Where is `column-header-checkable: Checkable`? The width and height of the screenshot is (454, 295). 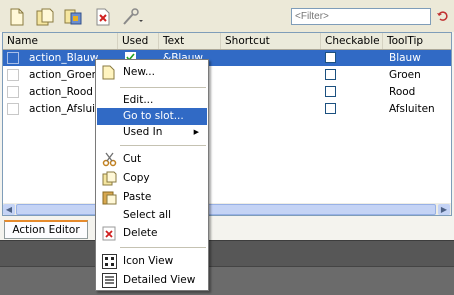
column-header-checkable: Checkable is located at coordinates (352, 41).